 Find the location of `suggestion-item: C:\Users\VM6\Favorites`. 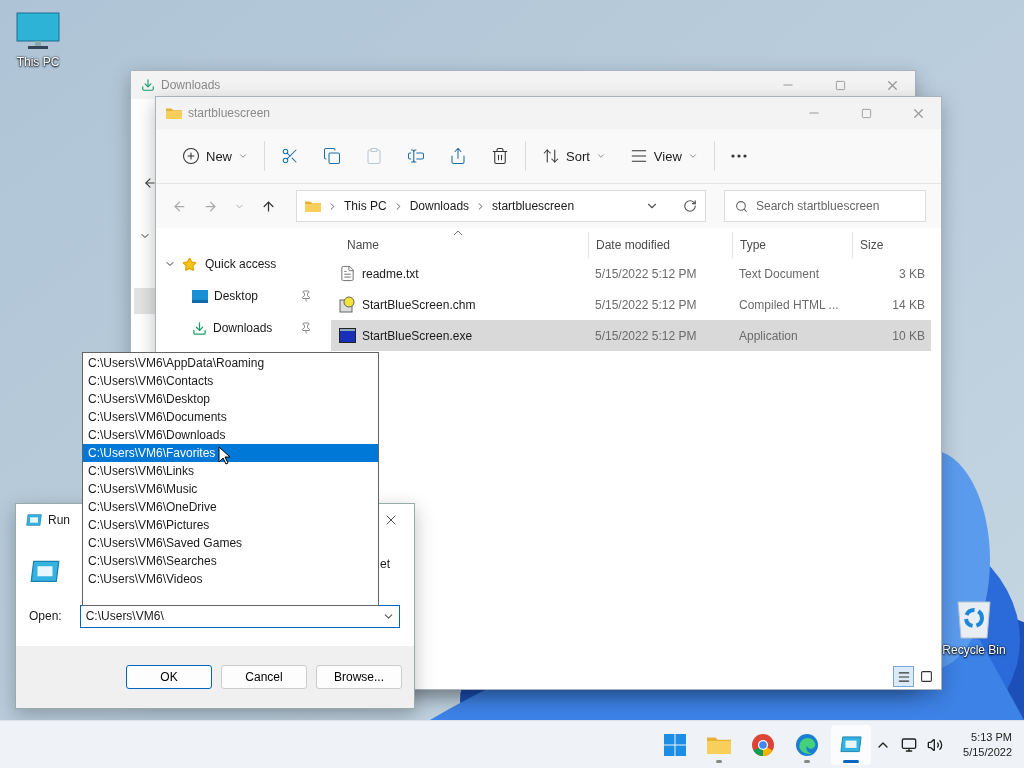

suggestion-item: C:\Users\VM6\Favorites is located at coordinates (230, 453).